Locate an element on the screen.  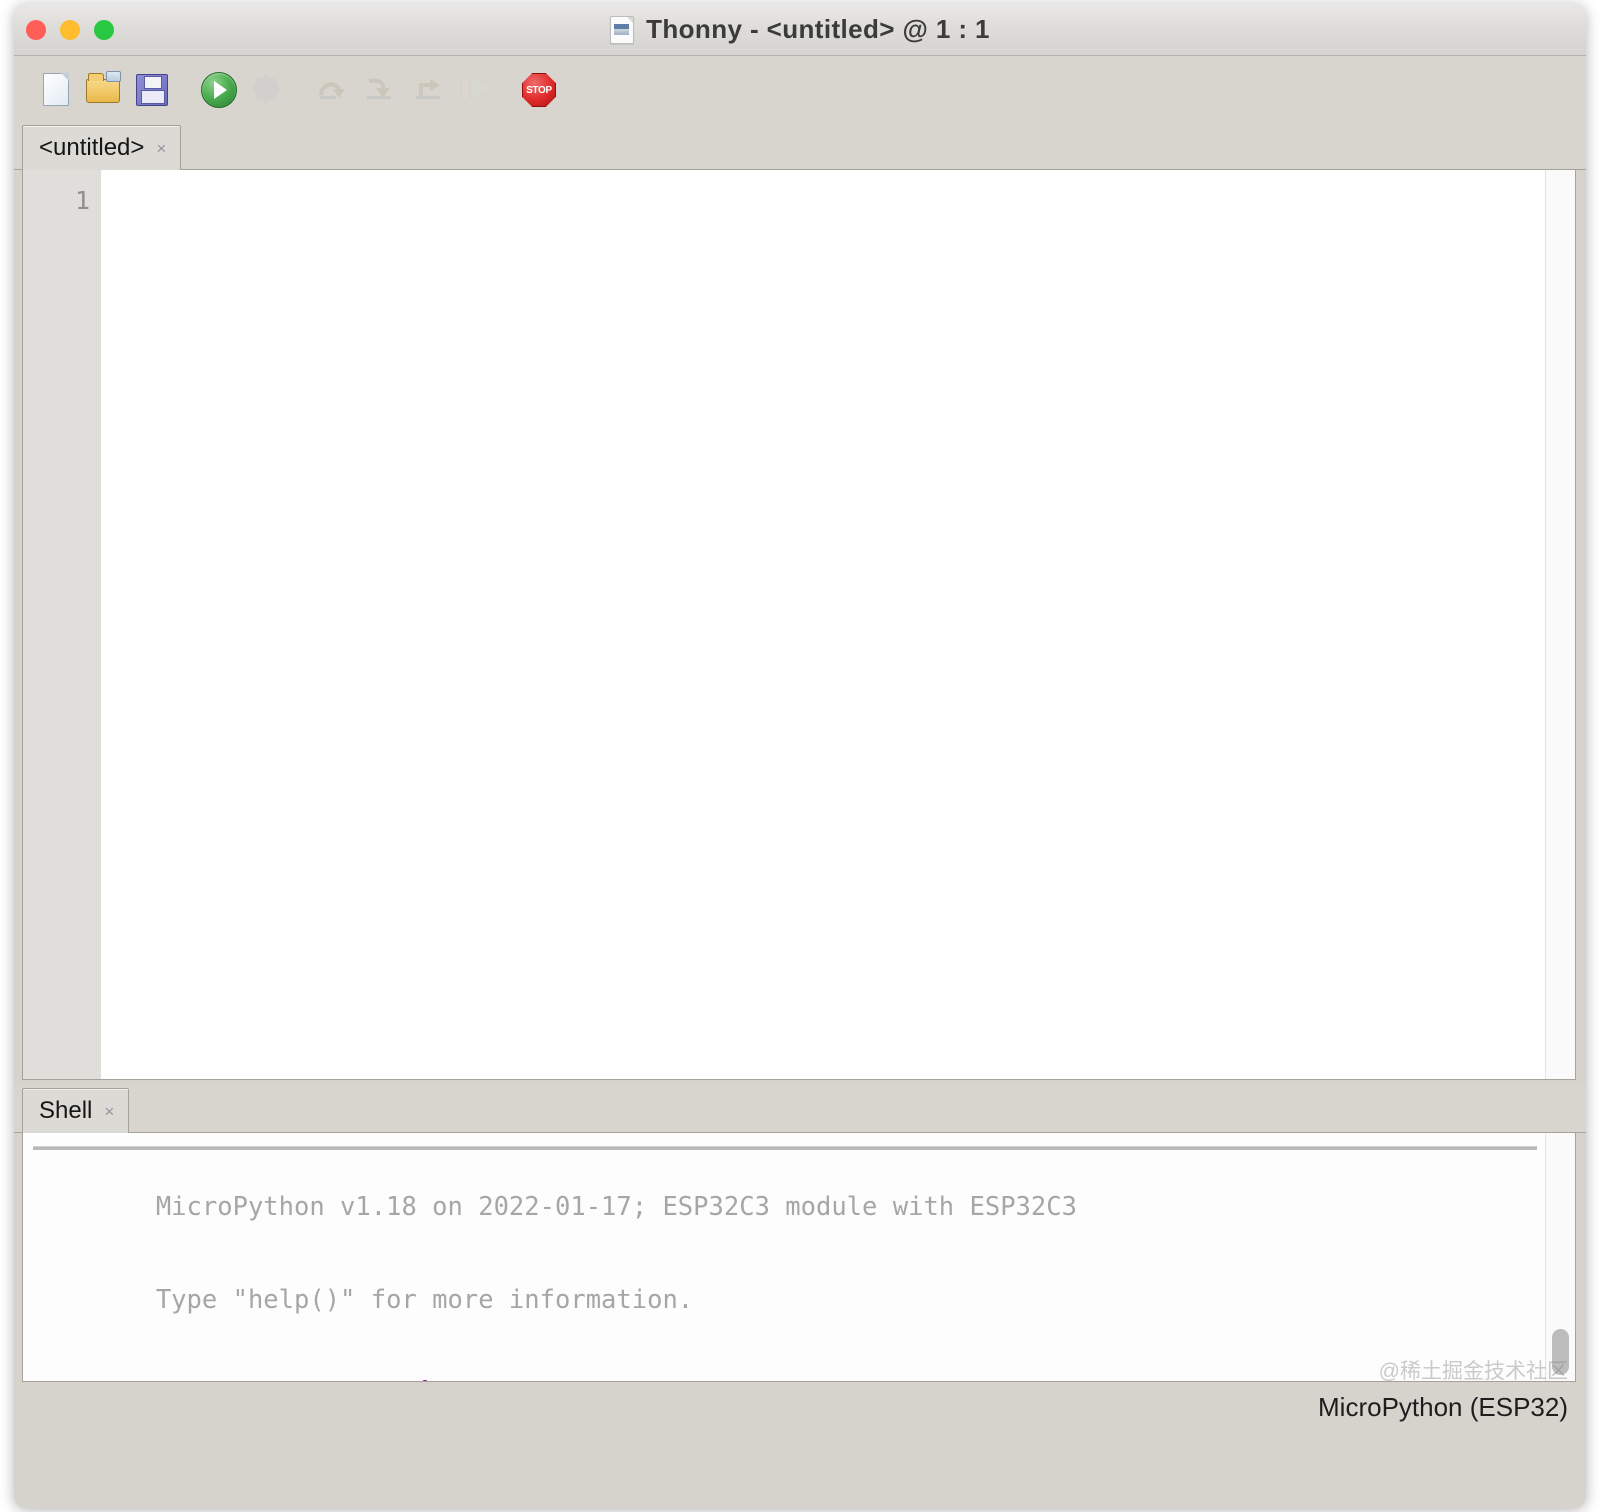
resume-button is located at coordinates (474, 89).